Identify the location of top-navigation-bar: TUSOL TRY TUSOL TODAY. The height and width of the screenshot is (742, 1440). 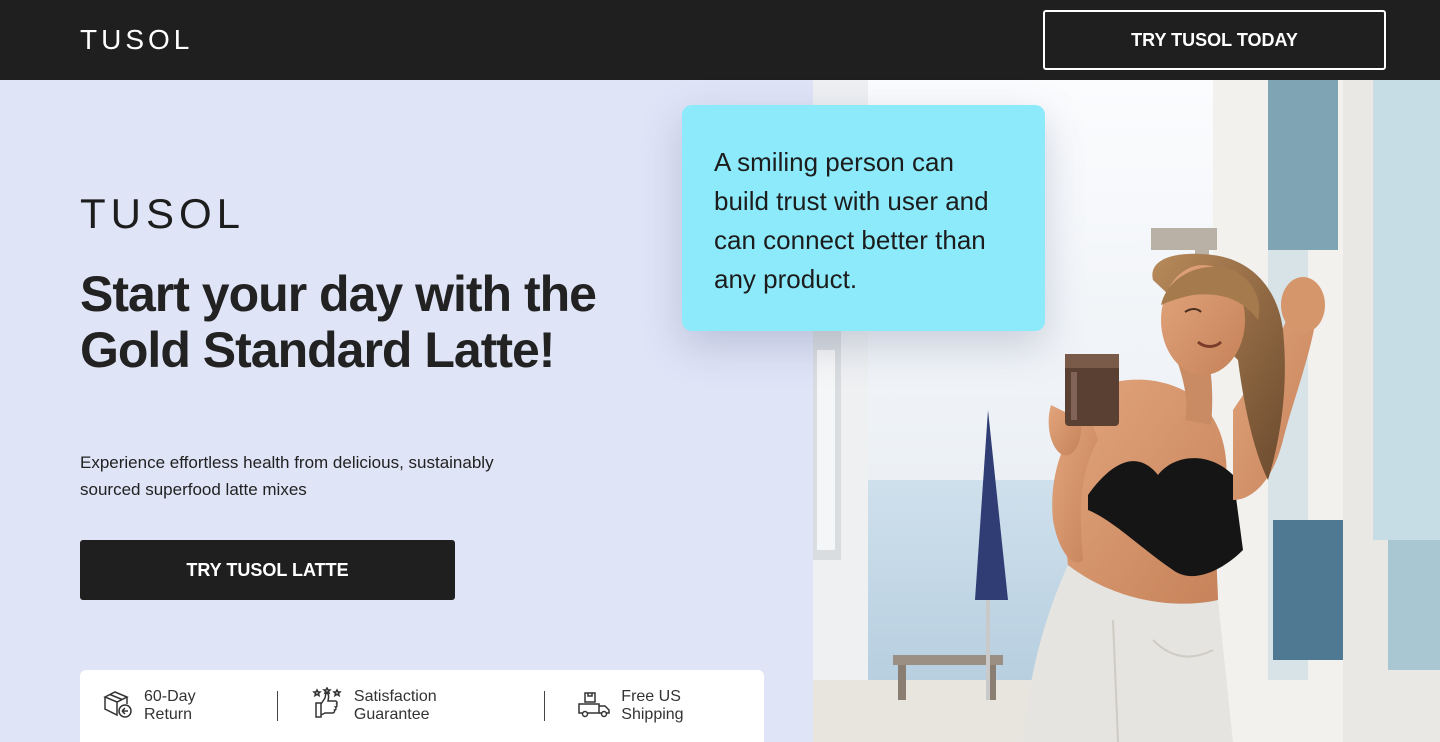
(720, 40).